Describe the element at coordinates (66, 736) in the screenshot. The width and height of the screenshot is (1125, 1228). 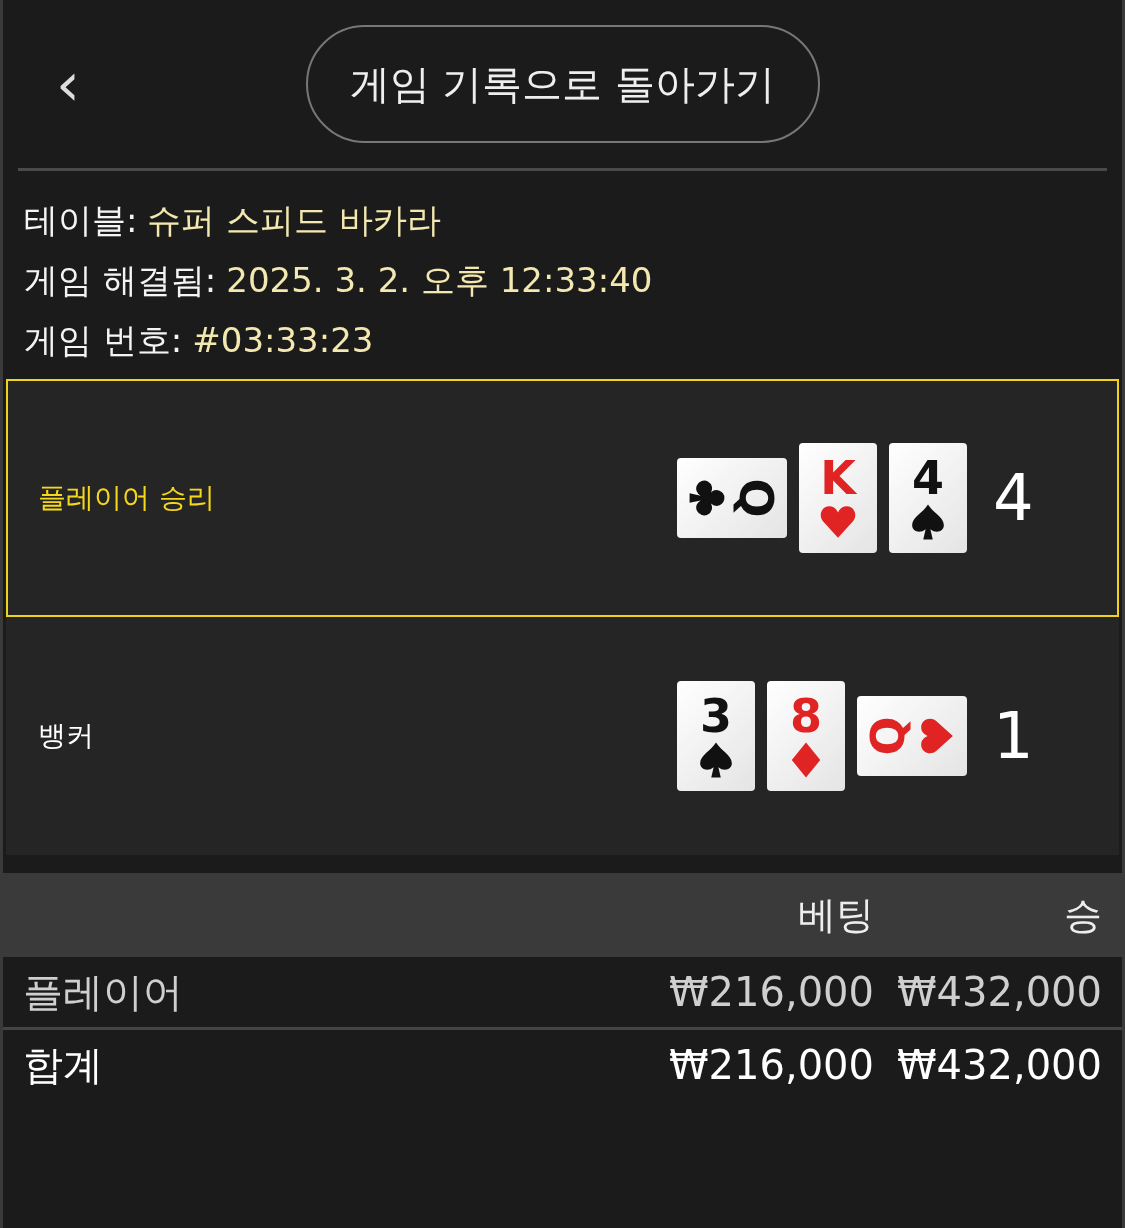
I see `hand-label: 뱅커` at that location.